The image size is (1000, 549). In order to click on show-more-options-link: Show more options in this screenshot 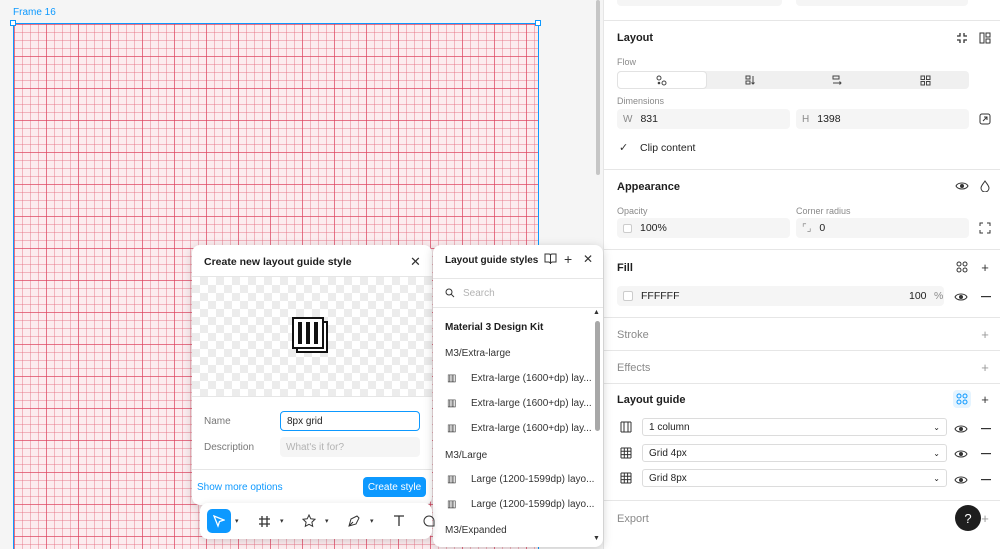, I will do `click(240, 487)`.